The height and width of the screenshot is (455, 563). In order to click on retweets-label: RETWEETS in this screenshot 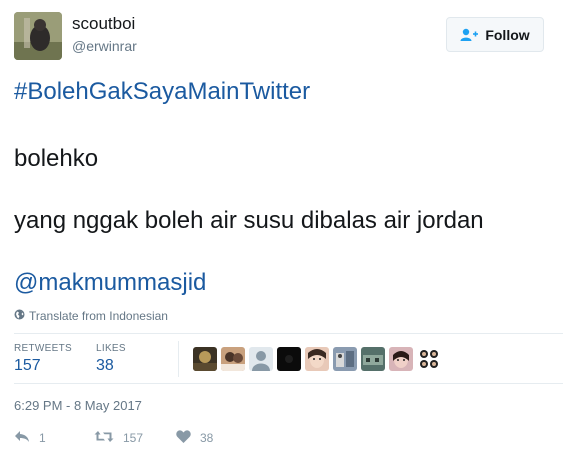, I will do `click(43, 348)`.